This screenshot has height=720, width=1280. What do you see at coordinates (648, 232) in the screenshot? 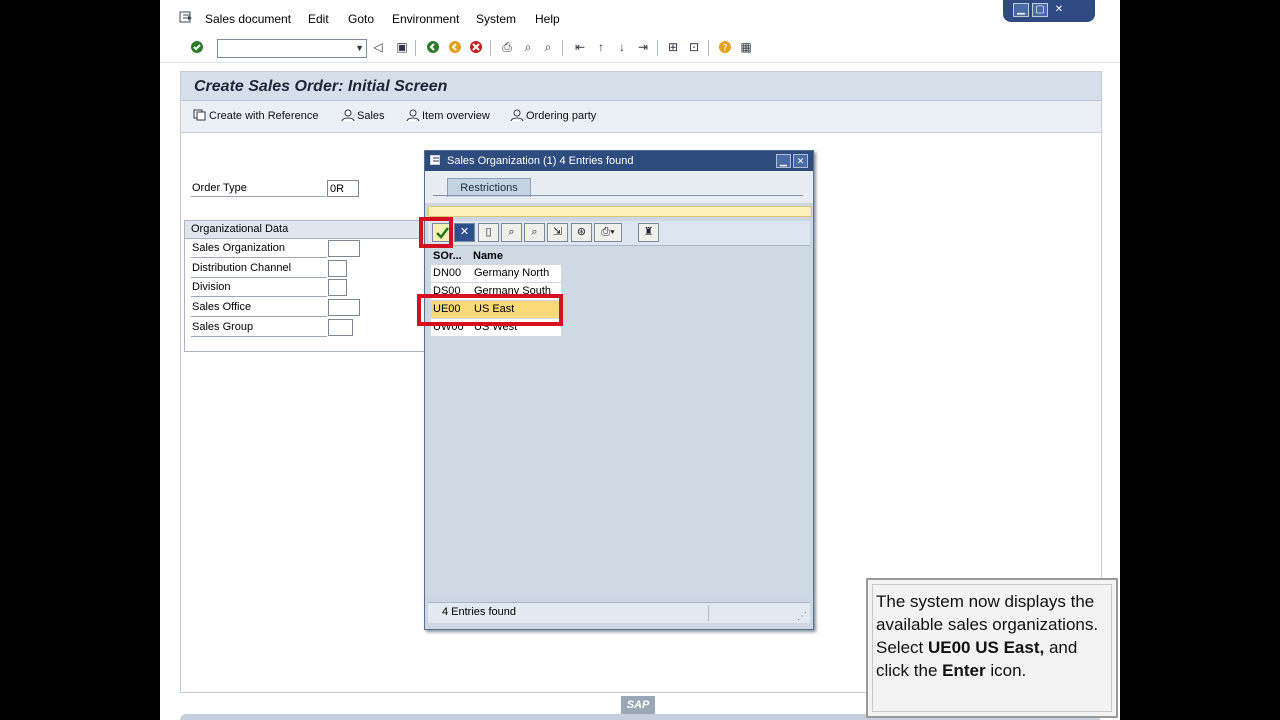
I see `settings-icon: ♜` at bounding box center [648, 232].